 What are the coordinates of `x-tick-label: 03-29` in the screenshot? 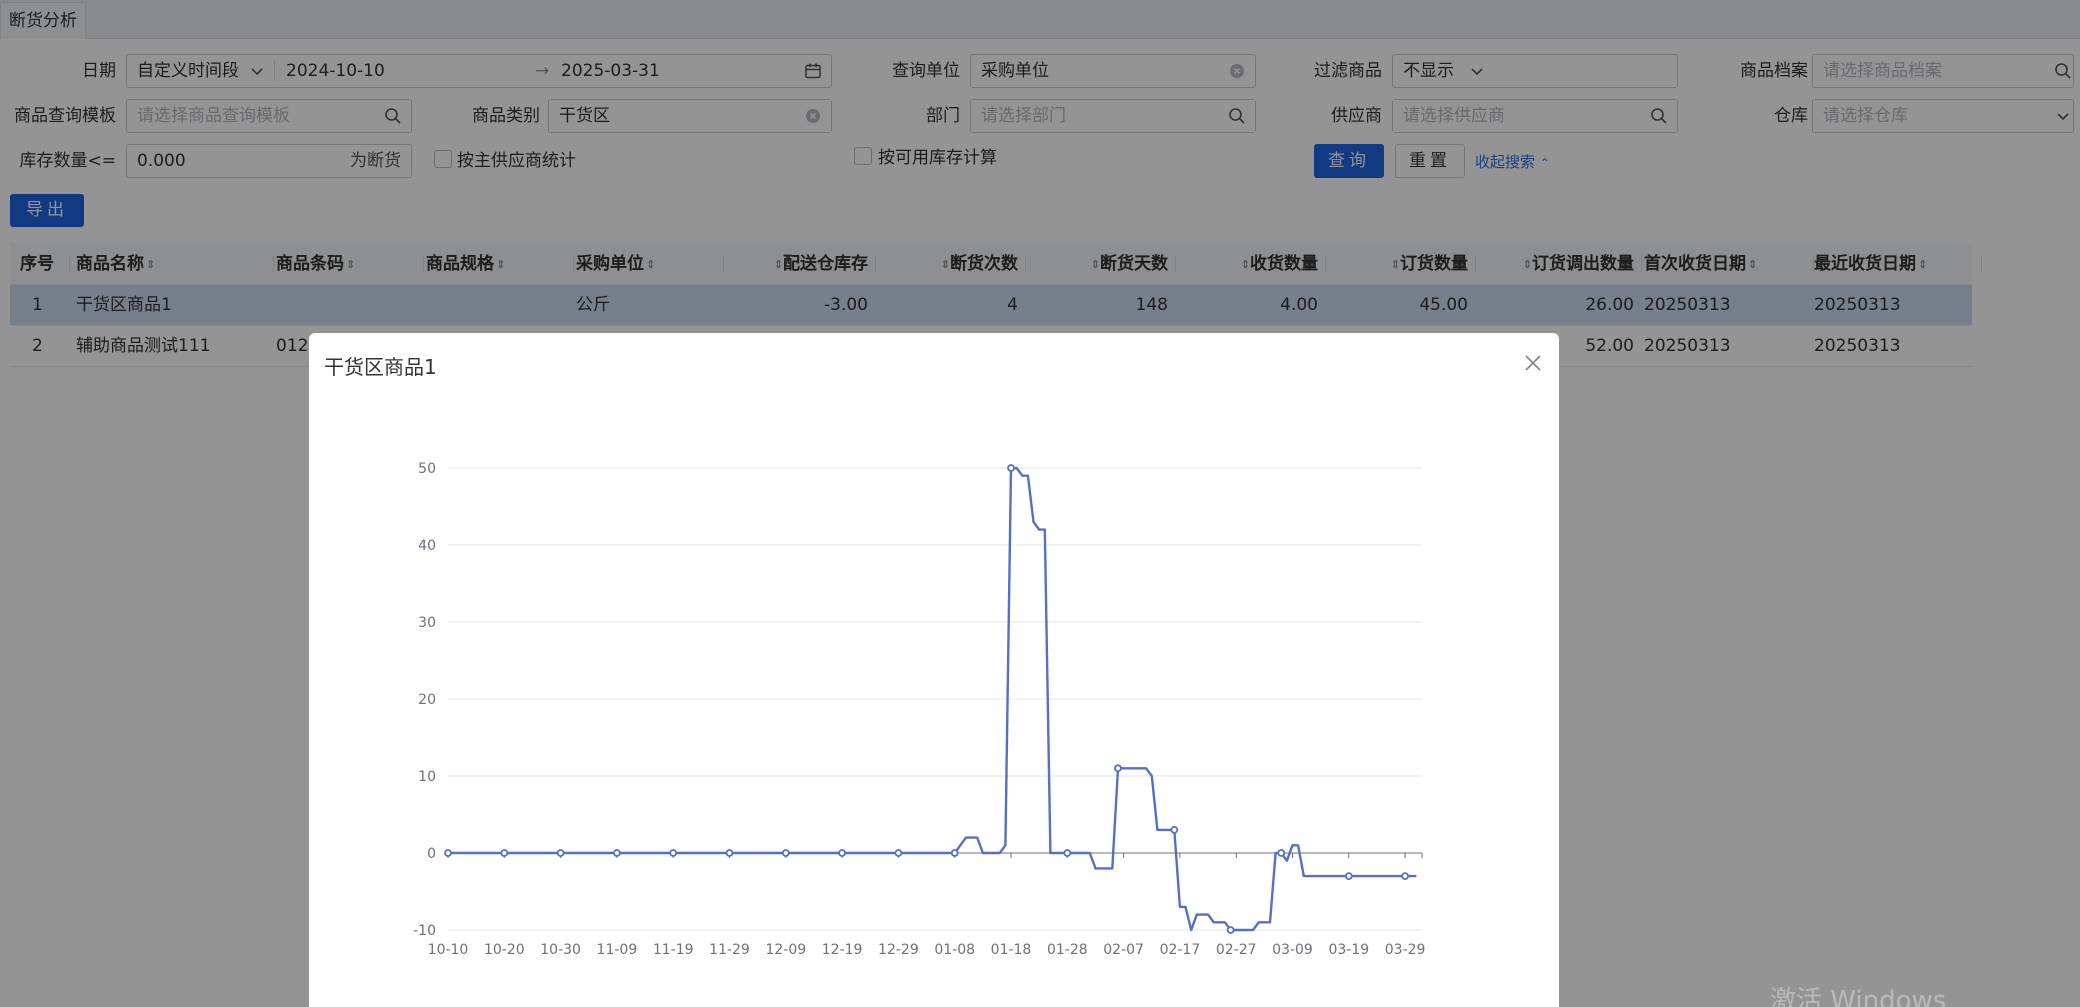 It's located at (1405, 950).